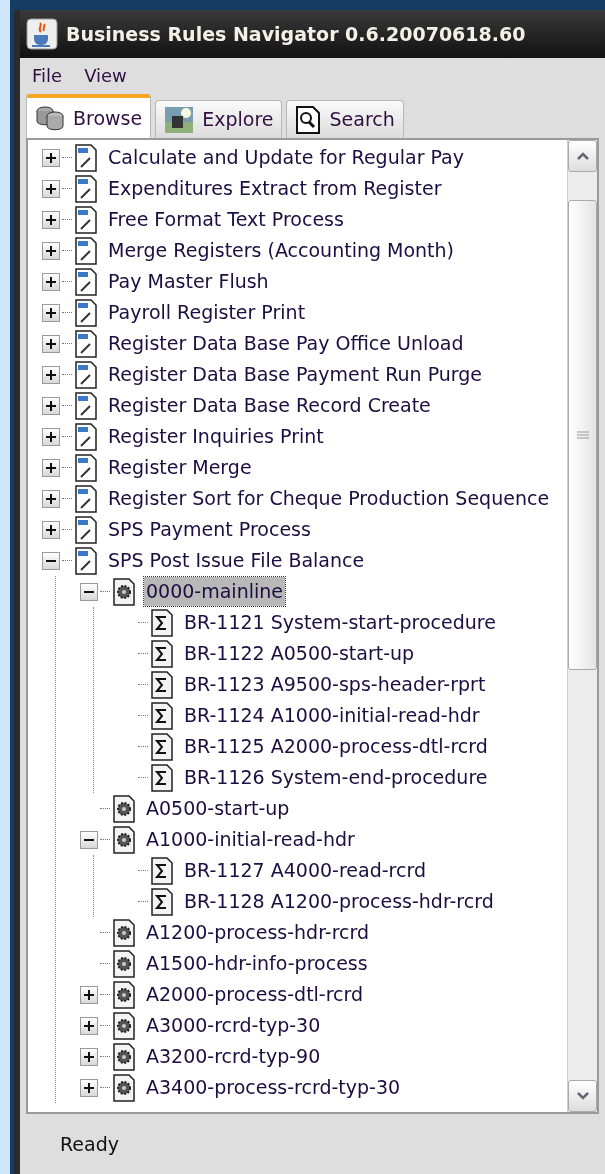  Describe the element at coordinates (345, 119) in the screenshot. I see `tab: Search` at that location.